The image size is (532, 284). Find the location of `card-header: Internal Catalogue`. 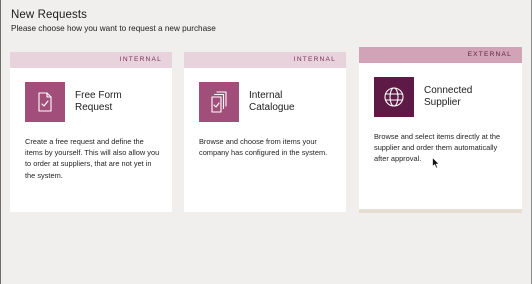

card-header: Internal Catalogue is located at coordinates (265, 95).